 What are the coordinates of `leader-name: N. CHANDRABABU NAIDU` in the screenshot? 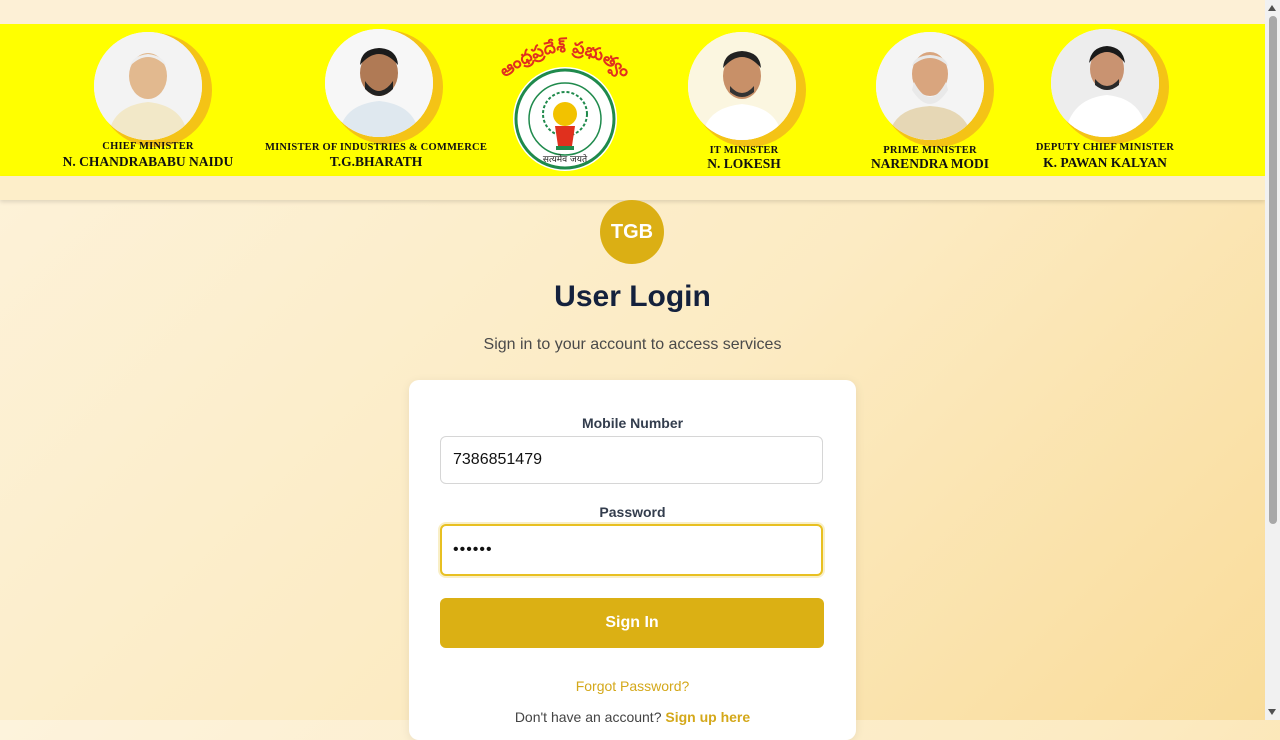 It's located at (148, 161).